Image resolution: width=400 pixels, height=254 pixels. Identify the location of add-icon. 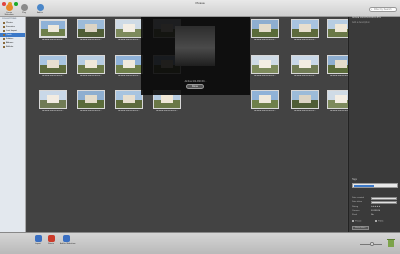
(40, 7).